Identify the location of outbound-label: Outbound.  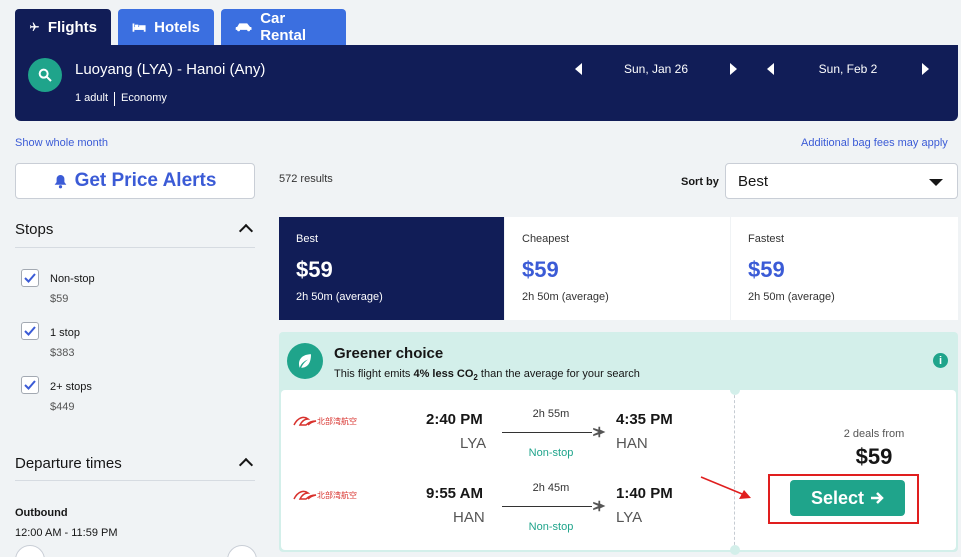
(41, 513).